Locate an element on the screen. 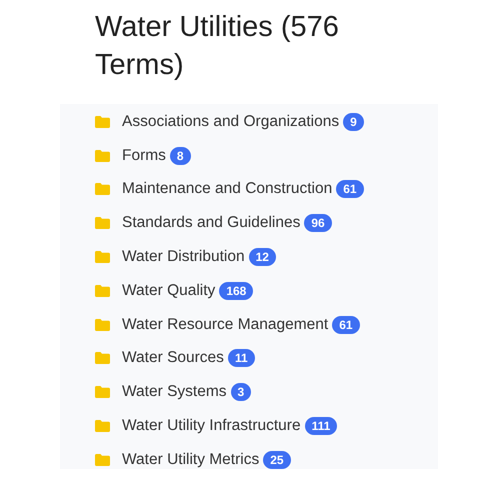 The height and width of the screenshot is (500, 500). category-link: Water Systems is located at coordinates (174, 392).